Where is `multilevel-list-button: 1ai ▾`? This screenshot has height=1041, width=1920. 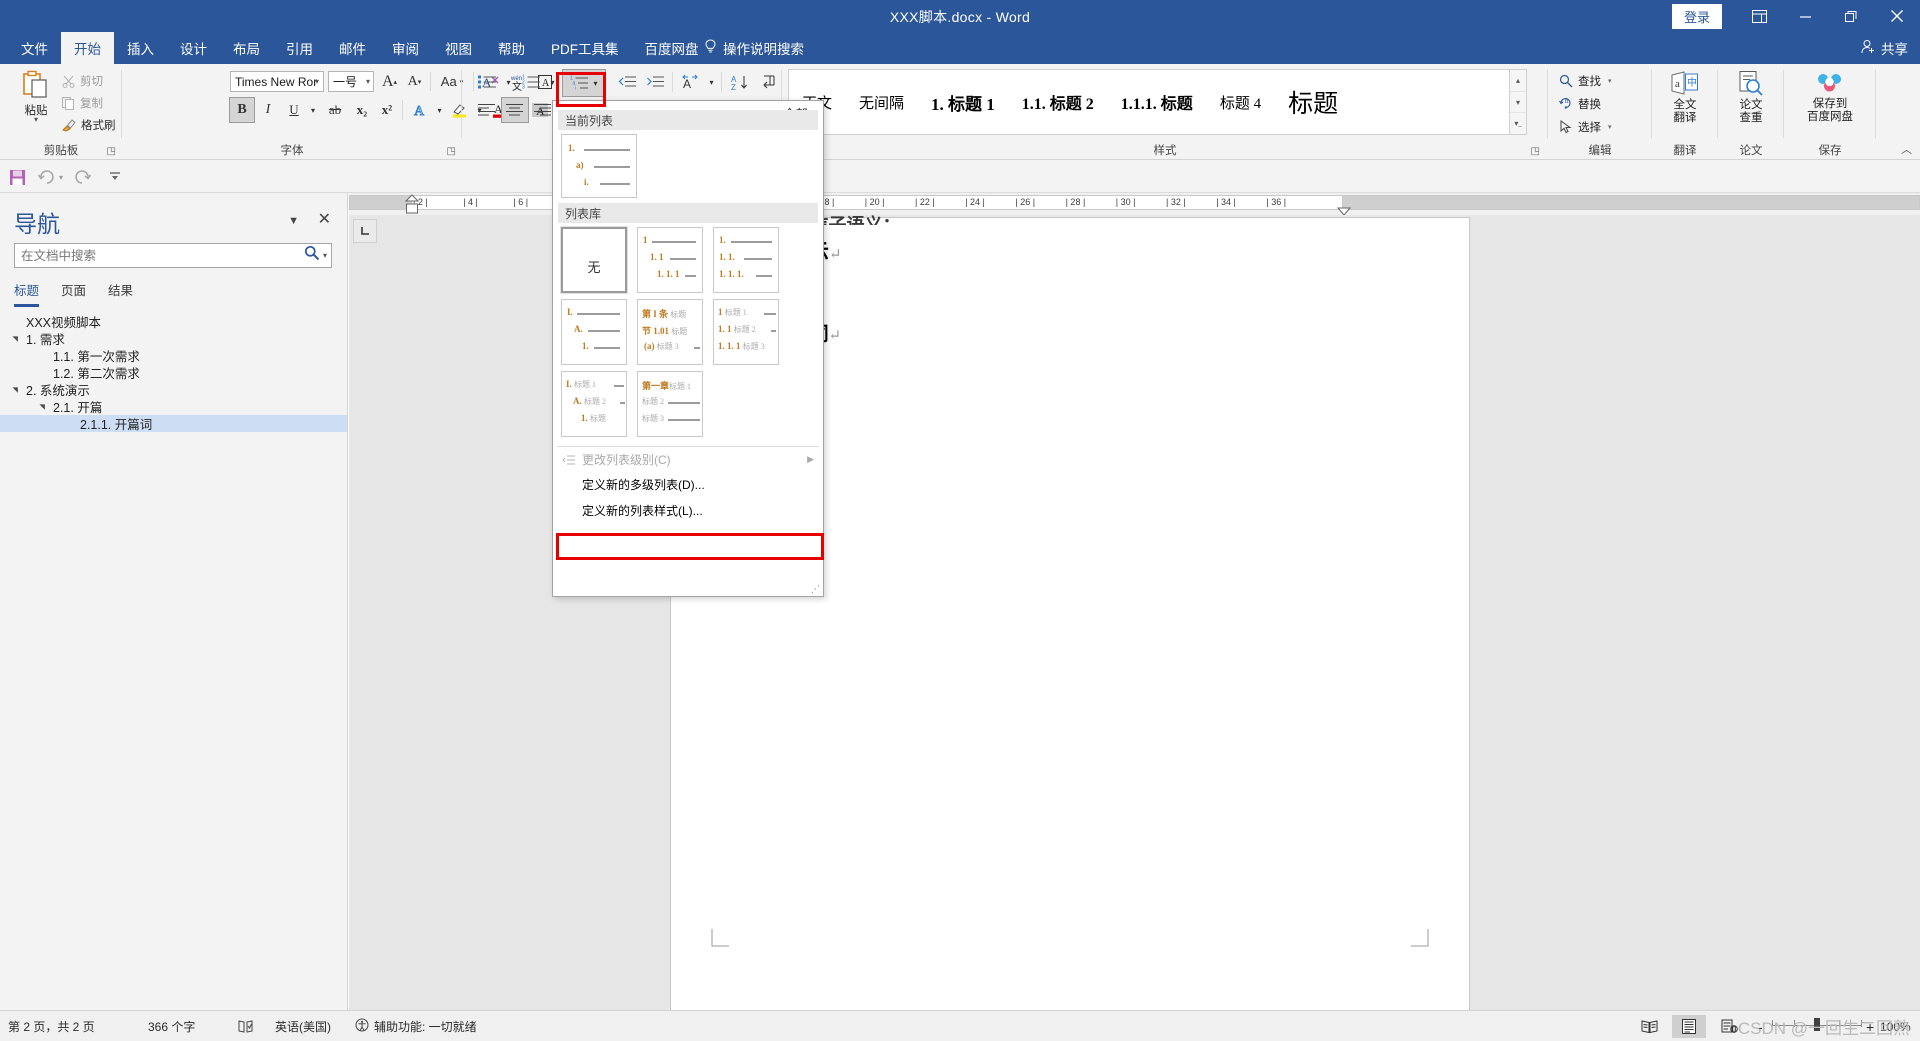
multilevel-list-button: 1ai ▾ is located at coordinates (584, 83).